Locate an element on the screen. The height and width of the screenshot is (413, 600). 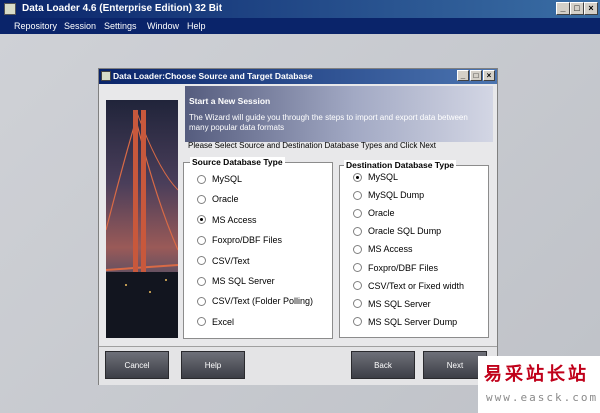
menu-repository: Repository is located at coordinates (35, 26).